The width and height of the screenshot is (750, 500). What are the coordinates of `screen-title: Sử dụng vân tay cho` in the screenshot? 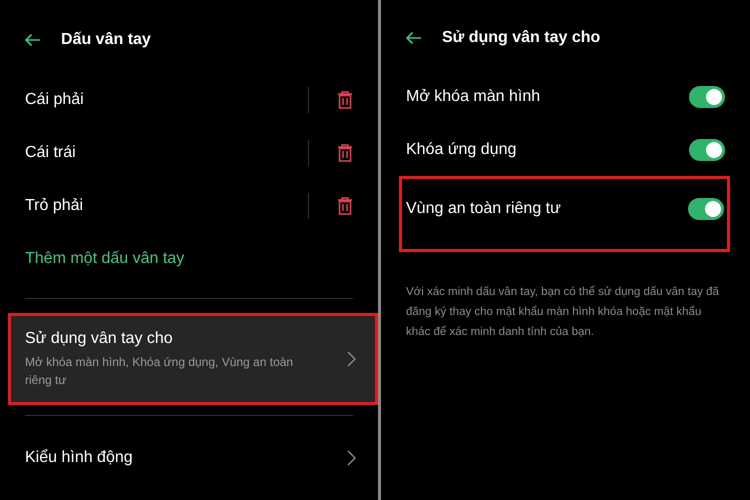 It's located at (521, 38).